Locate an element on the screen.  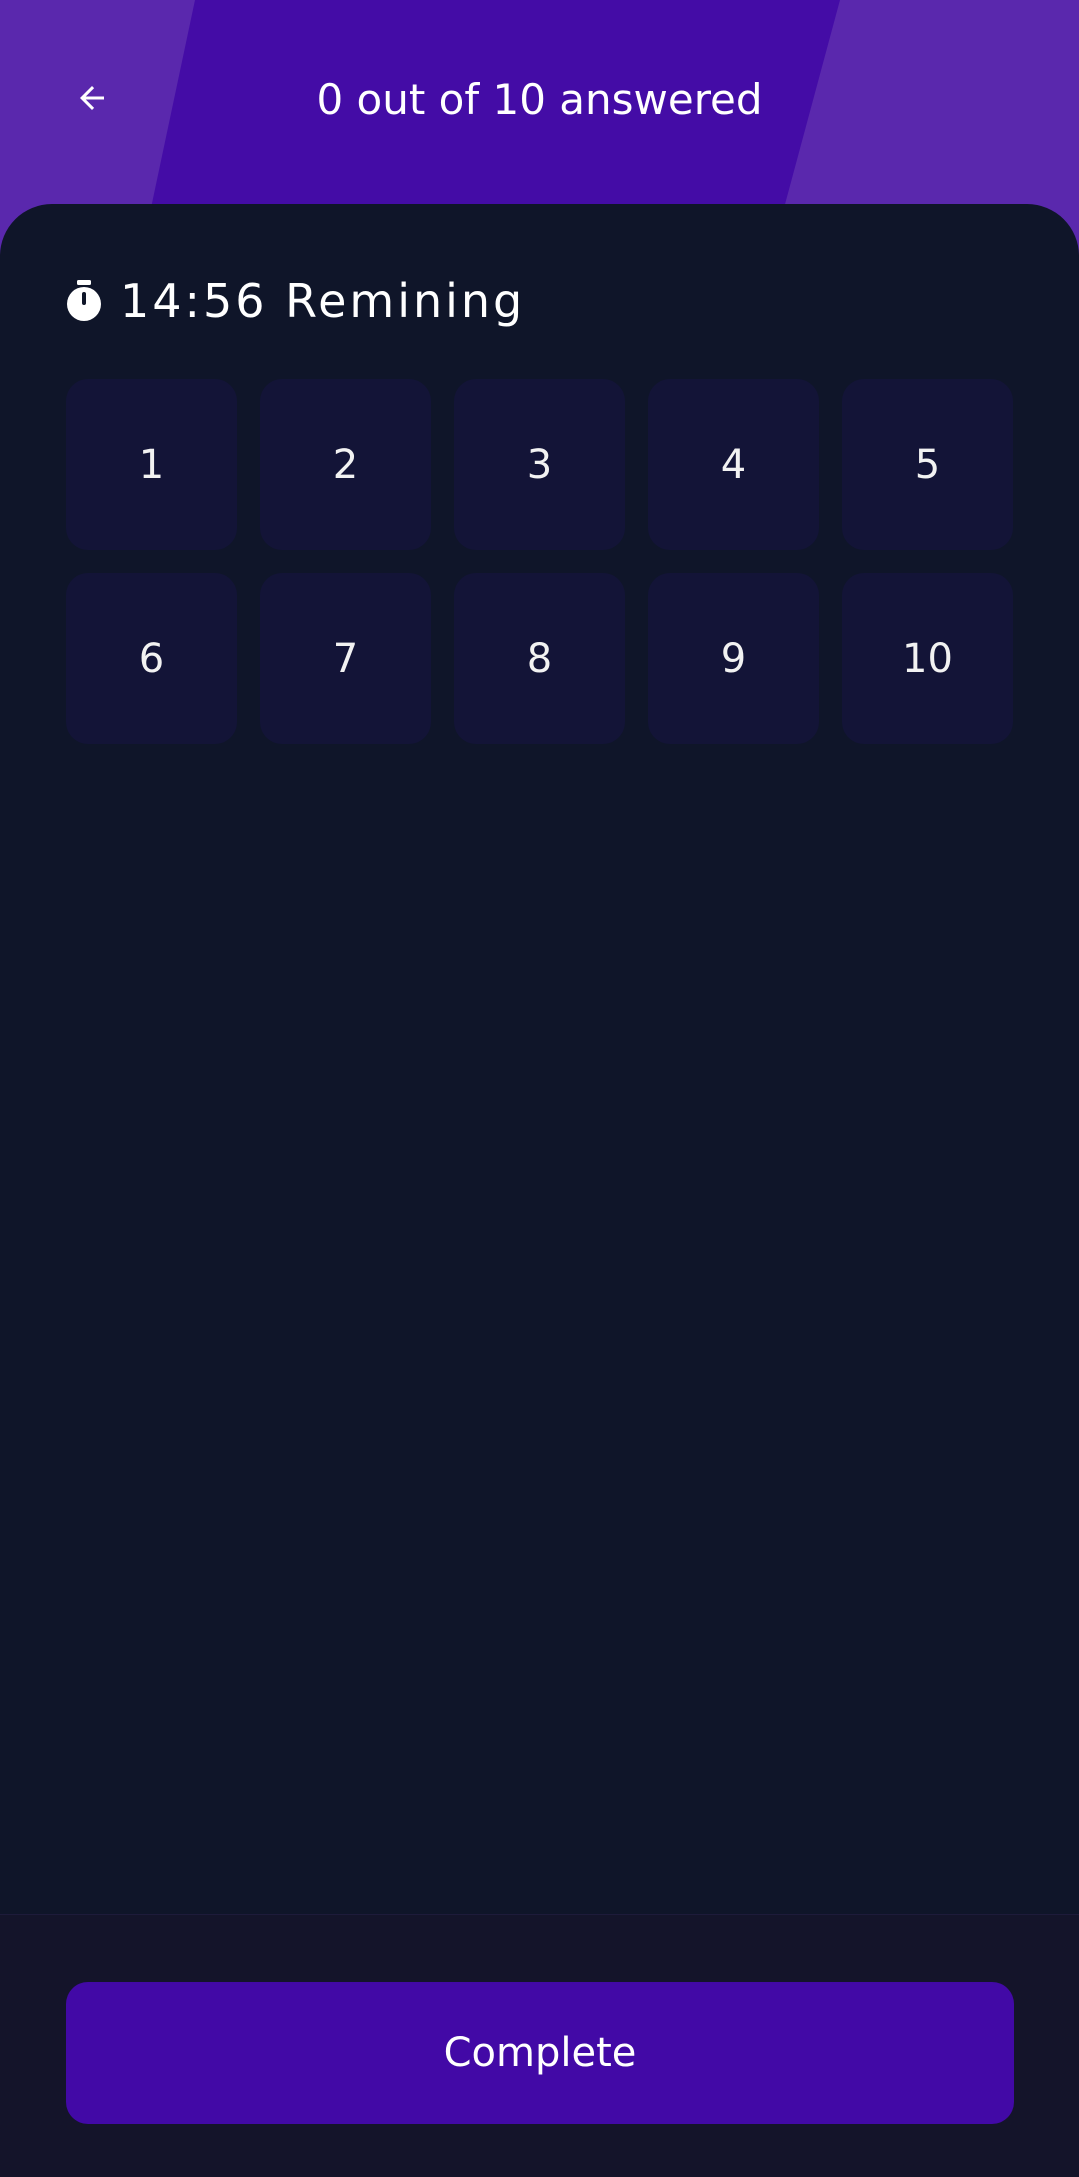
question-button-3: 3 is located at coordinates (539, 464).